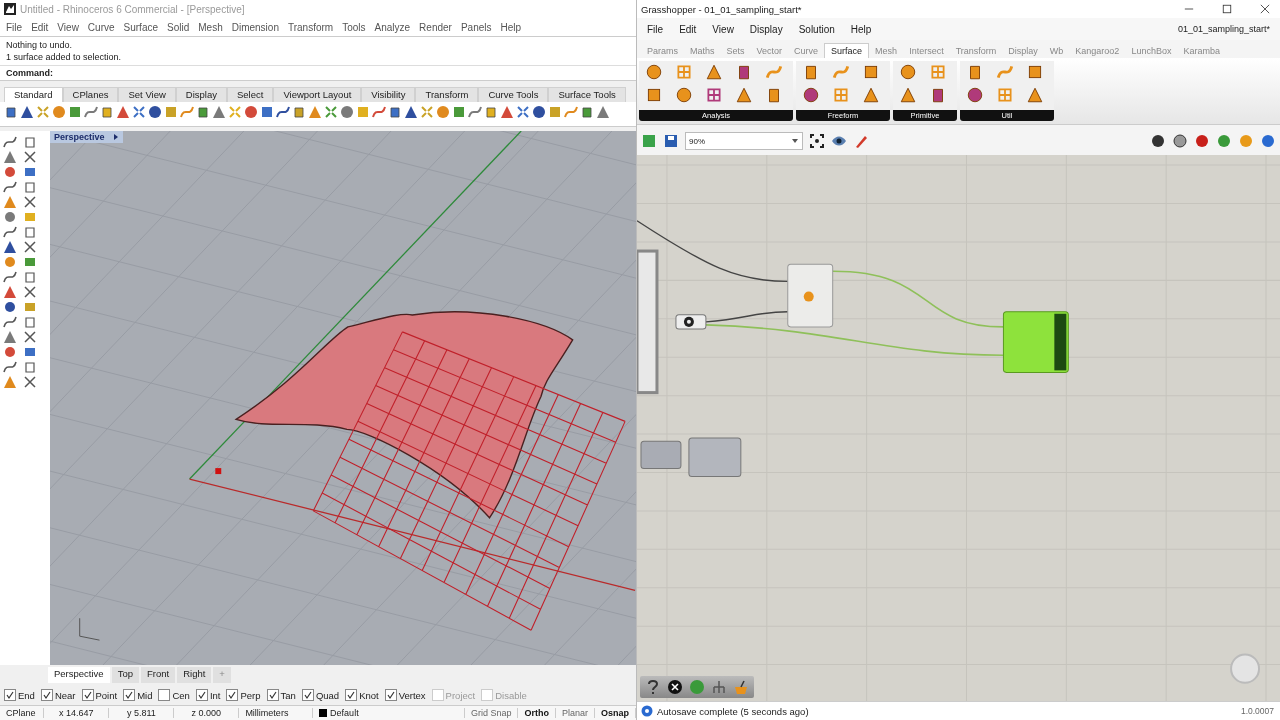 The width and height of the screenshot is (1280, 720). I want to click on status-toggle: Planar, so click(575, 713).